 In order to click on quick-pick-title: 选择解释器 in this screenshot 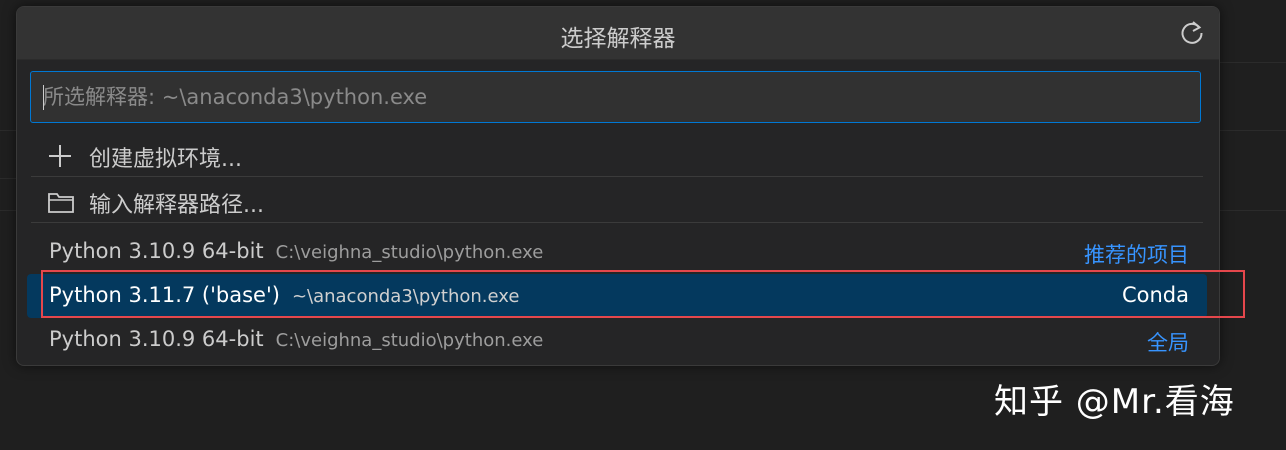, I will do `click(618, 39)`.